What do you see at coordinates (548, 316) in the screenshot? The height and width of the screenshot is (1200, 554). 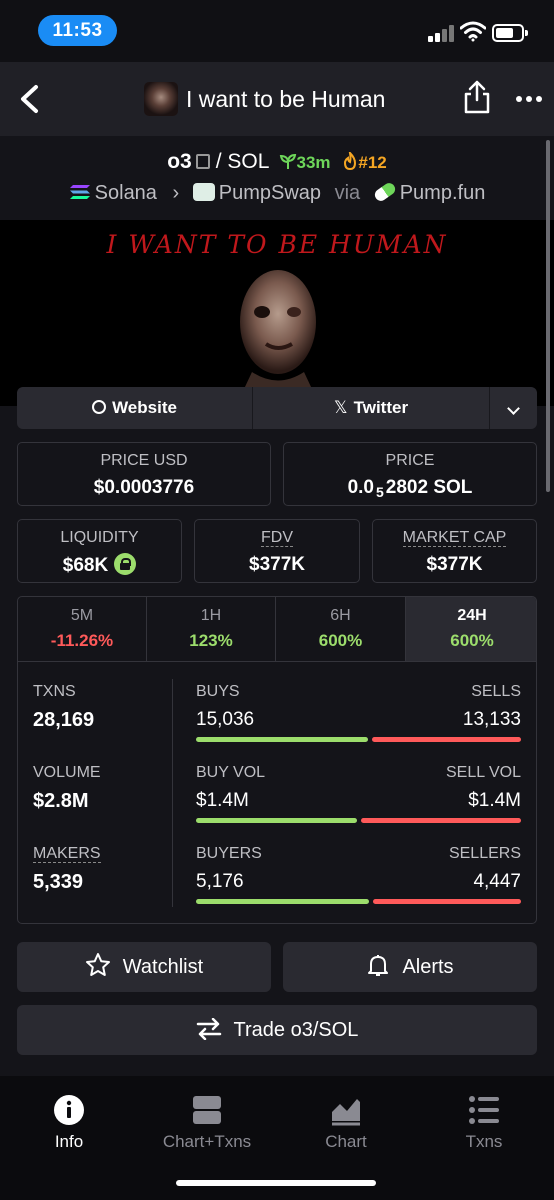 I see `scrollbar` at bounding box center [548, 316].